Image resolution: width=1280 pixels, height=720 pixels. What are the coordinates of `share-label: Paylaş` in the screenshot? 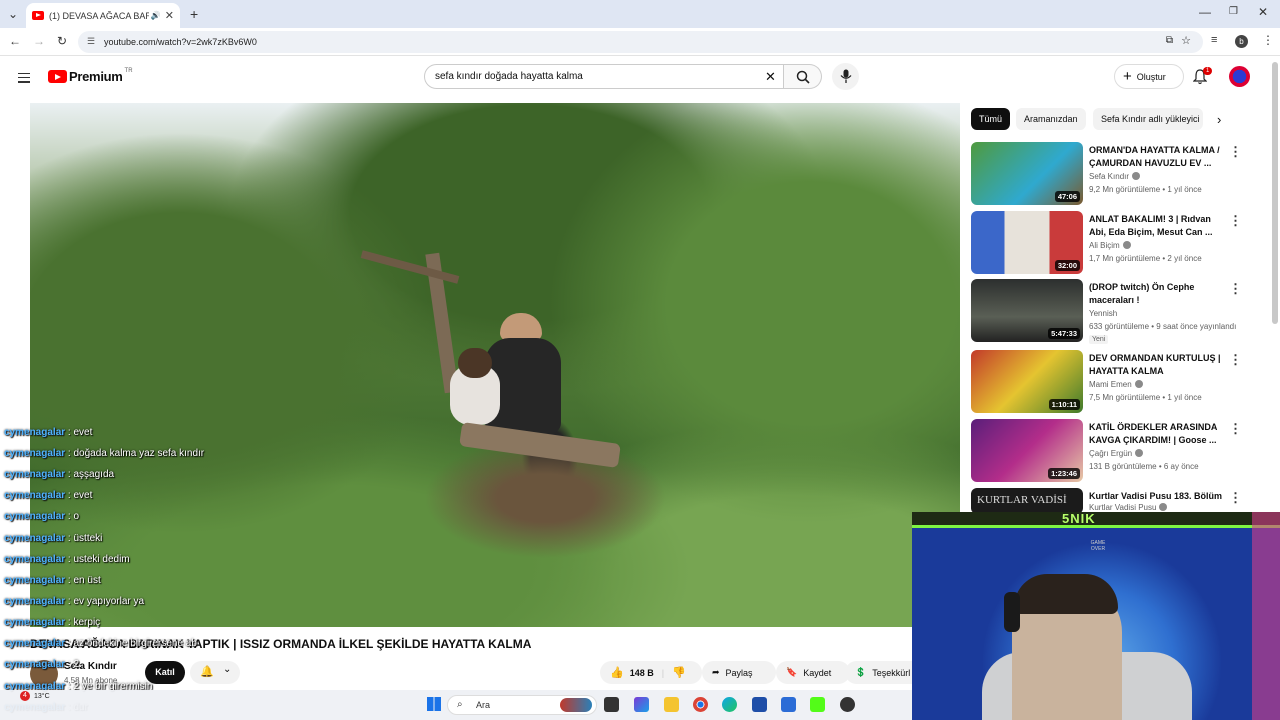 It's located at (739, 672).